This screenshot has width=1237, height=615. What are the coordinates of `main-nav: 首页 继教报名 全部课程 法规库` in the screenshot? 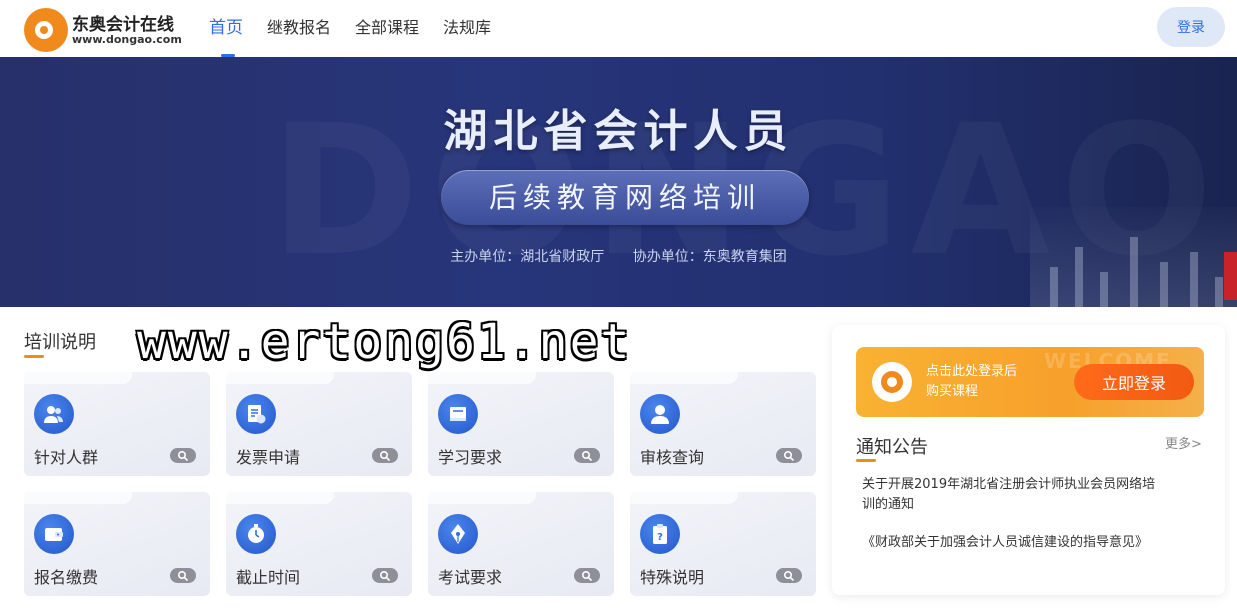 It's located at (362, 28).